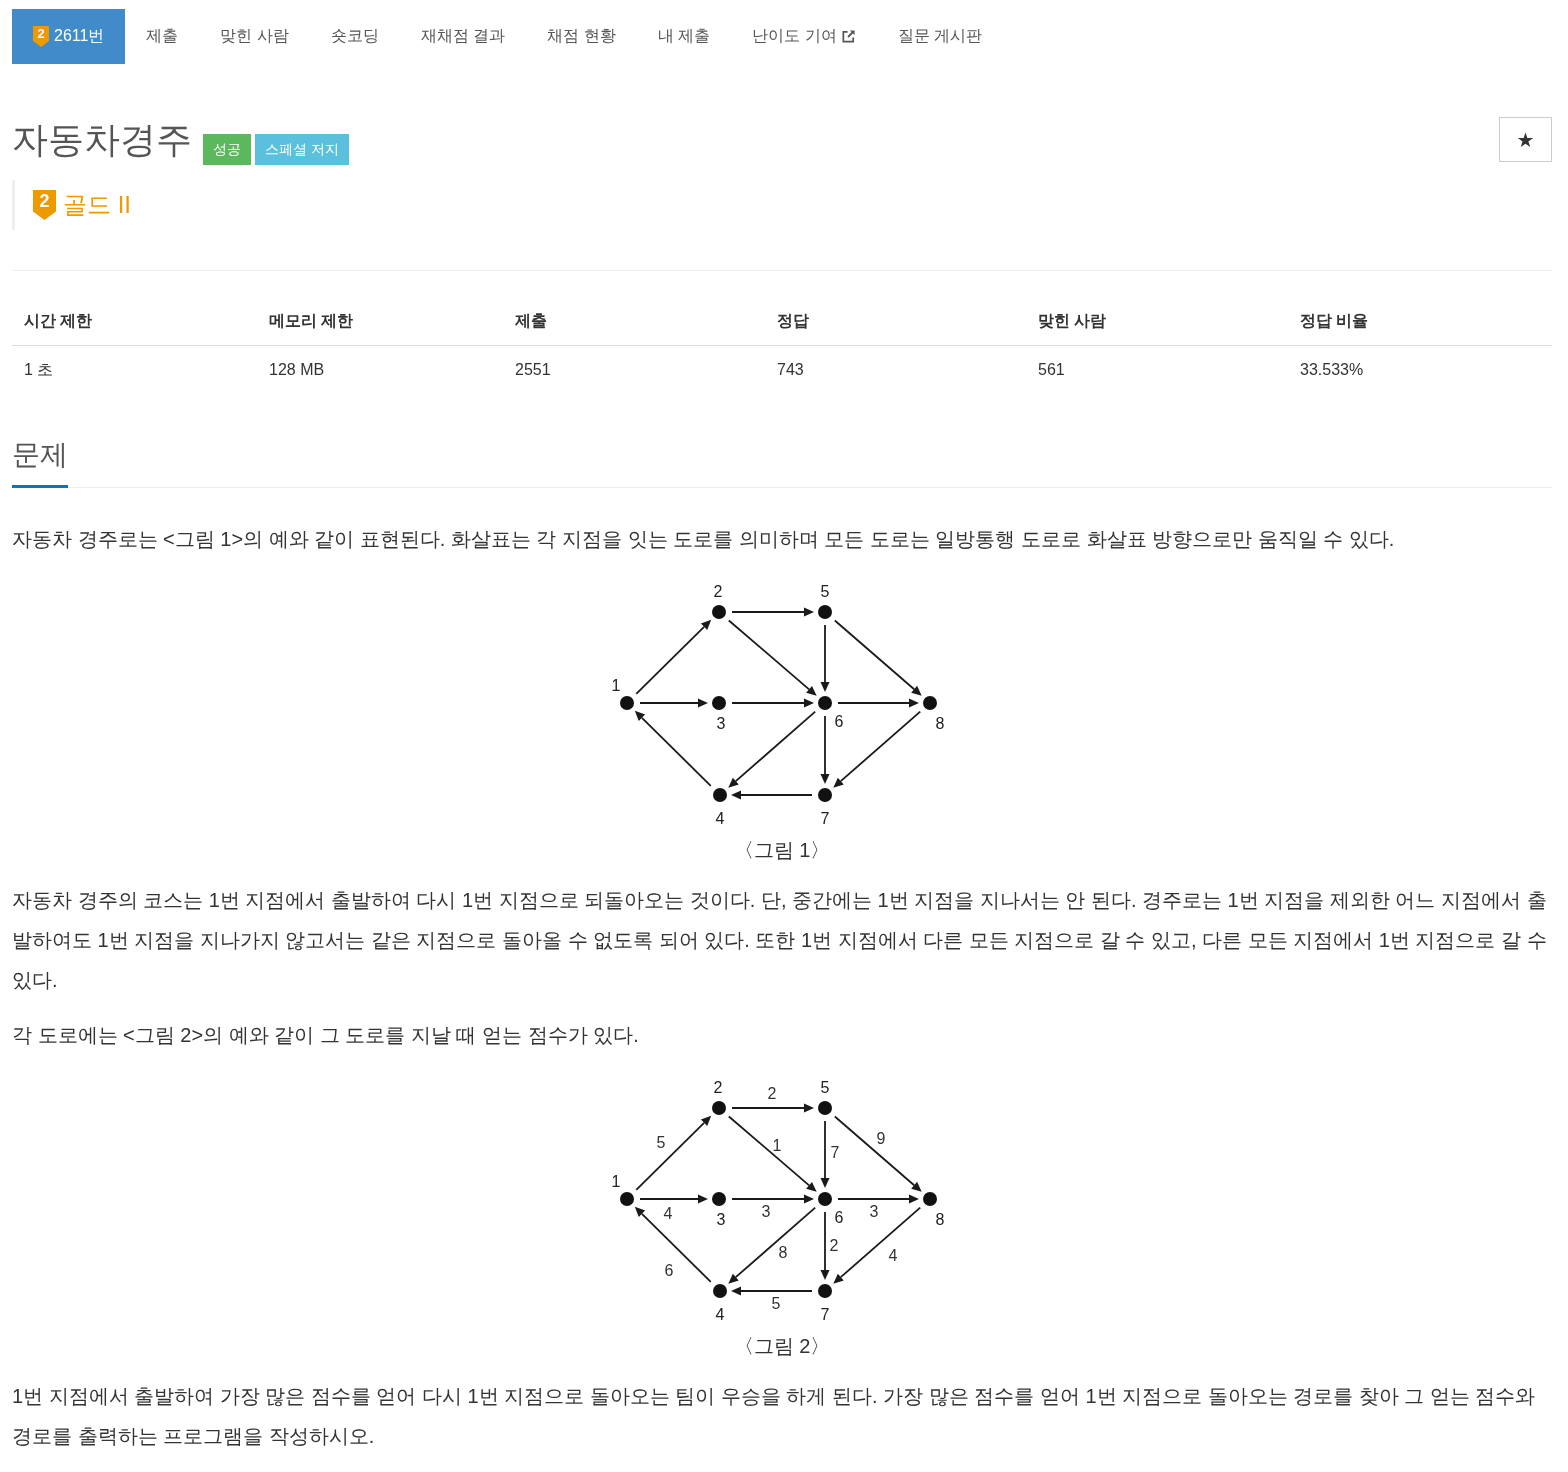  Describe the element at coordinates (102, 139) in the screenshot. I see `problem-title: 자동차경주` at that location.